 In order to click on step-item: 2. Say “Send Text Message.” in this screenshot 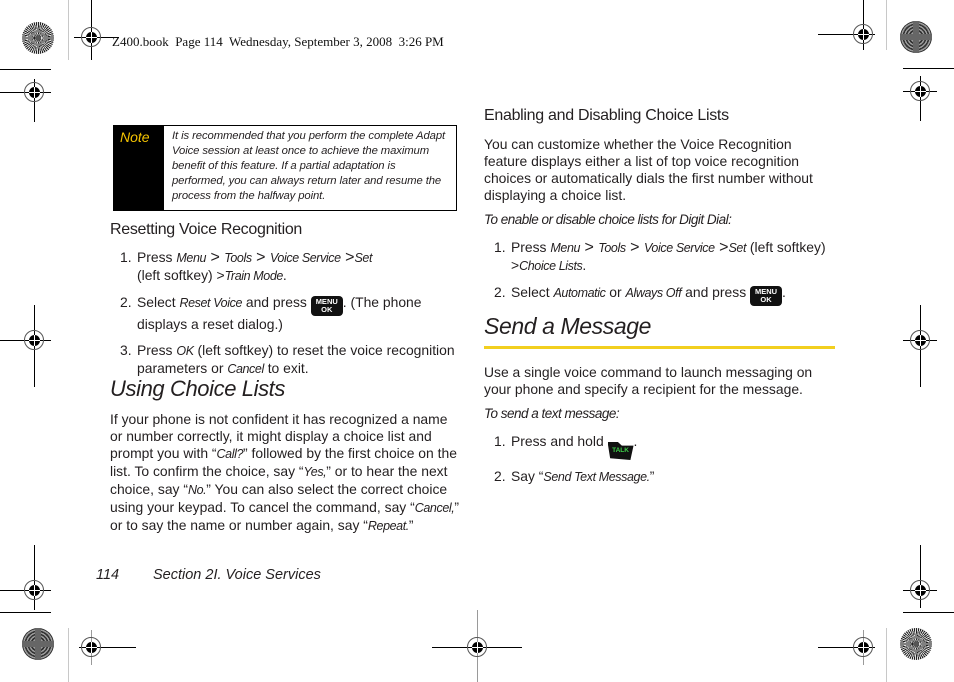, I will do `click(660, 477)`.